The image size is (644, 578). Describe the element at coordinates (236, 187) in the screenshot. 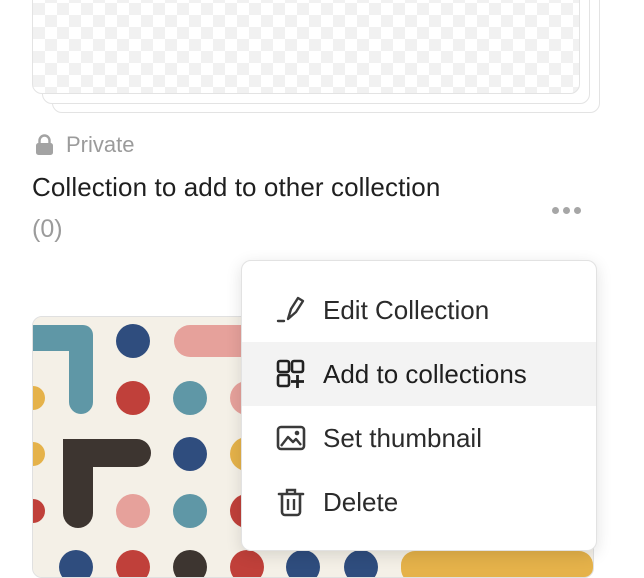

I see `collection-title: Collection to add to other collection` at that location.